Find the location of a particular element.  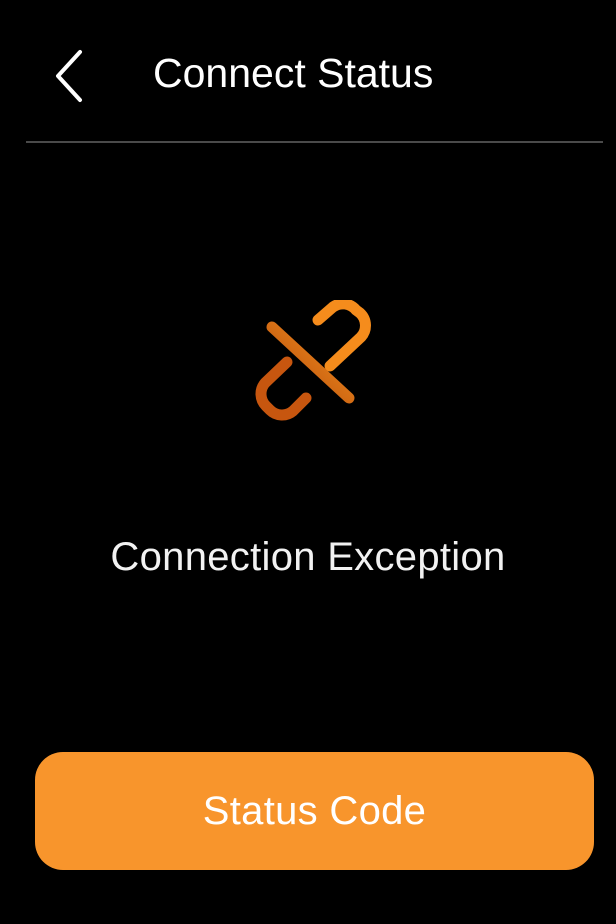

chevron-left-icon is located at coordinates (69, 76).